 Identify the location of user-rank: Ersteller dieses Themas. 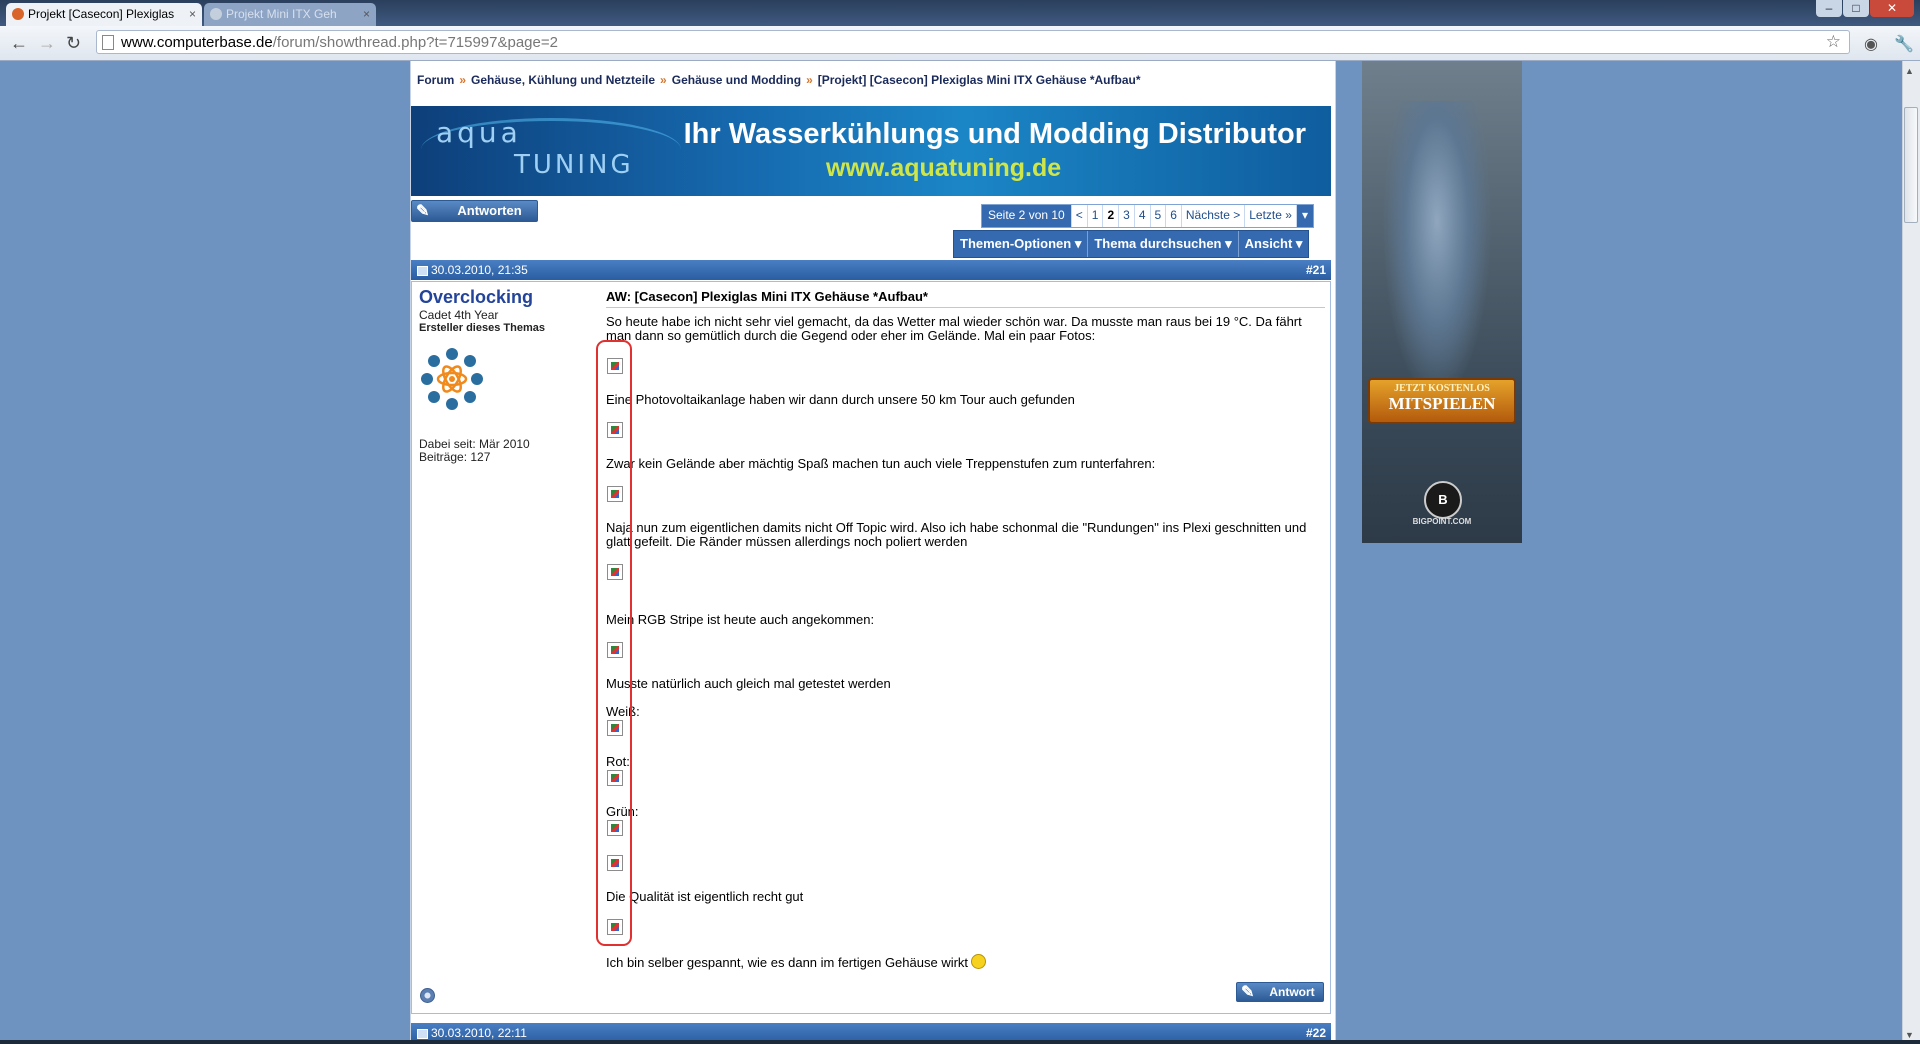
(482, 328).